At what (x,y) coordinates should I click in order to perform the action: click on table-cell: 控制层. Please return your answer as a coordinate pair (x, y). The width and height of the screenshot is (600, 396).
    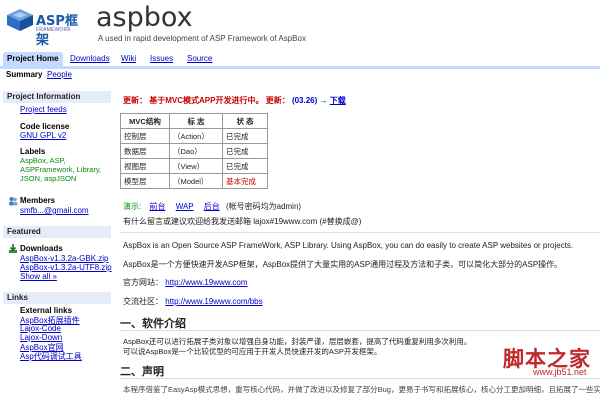
    Looking at the image, I should click on (145, 136).